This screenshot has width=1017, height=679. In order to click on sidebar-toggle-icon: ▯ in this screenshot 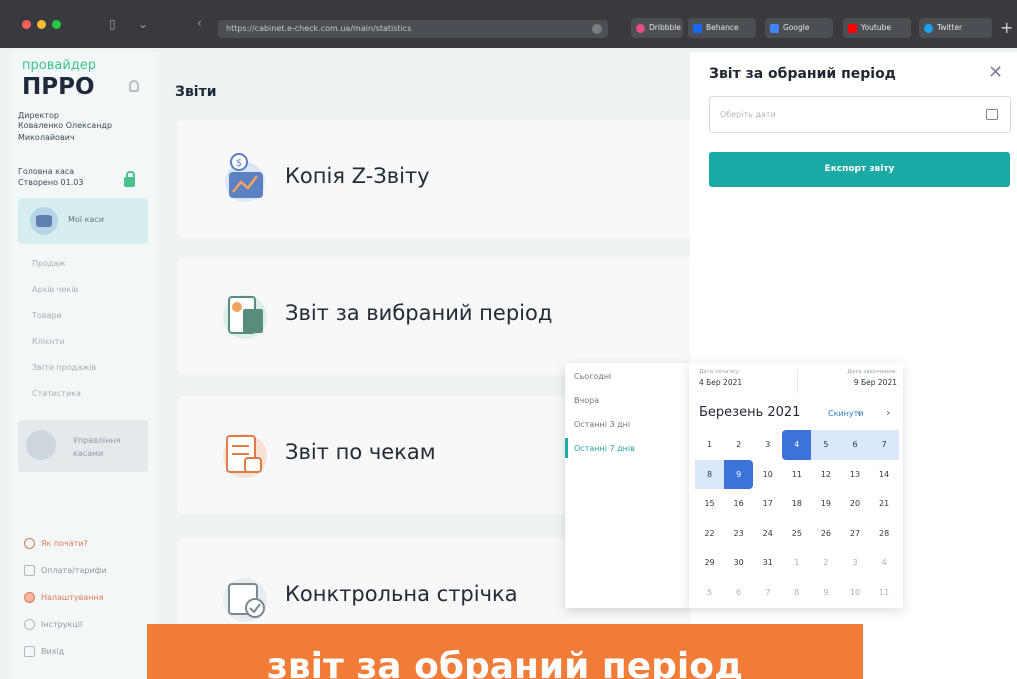, I will do `click(112, 24)`.